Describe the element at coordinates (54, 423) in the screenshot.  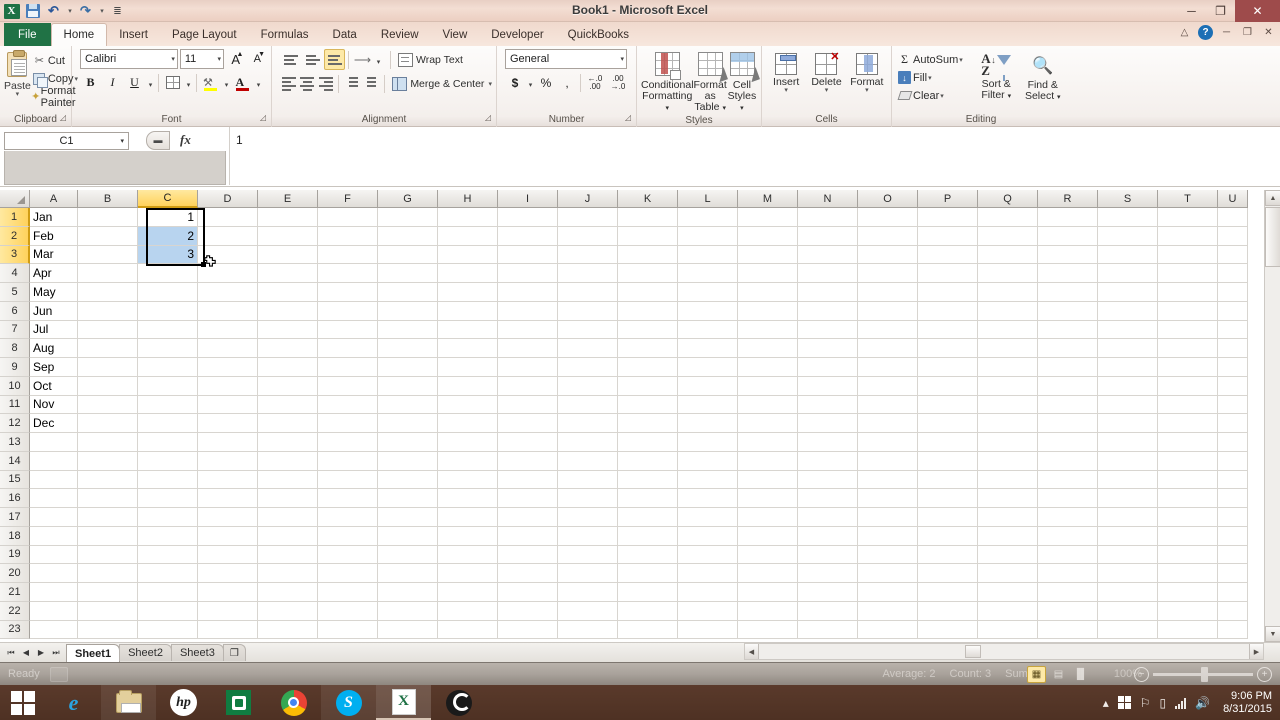
I see `cell-A12: Dec` at that location.